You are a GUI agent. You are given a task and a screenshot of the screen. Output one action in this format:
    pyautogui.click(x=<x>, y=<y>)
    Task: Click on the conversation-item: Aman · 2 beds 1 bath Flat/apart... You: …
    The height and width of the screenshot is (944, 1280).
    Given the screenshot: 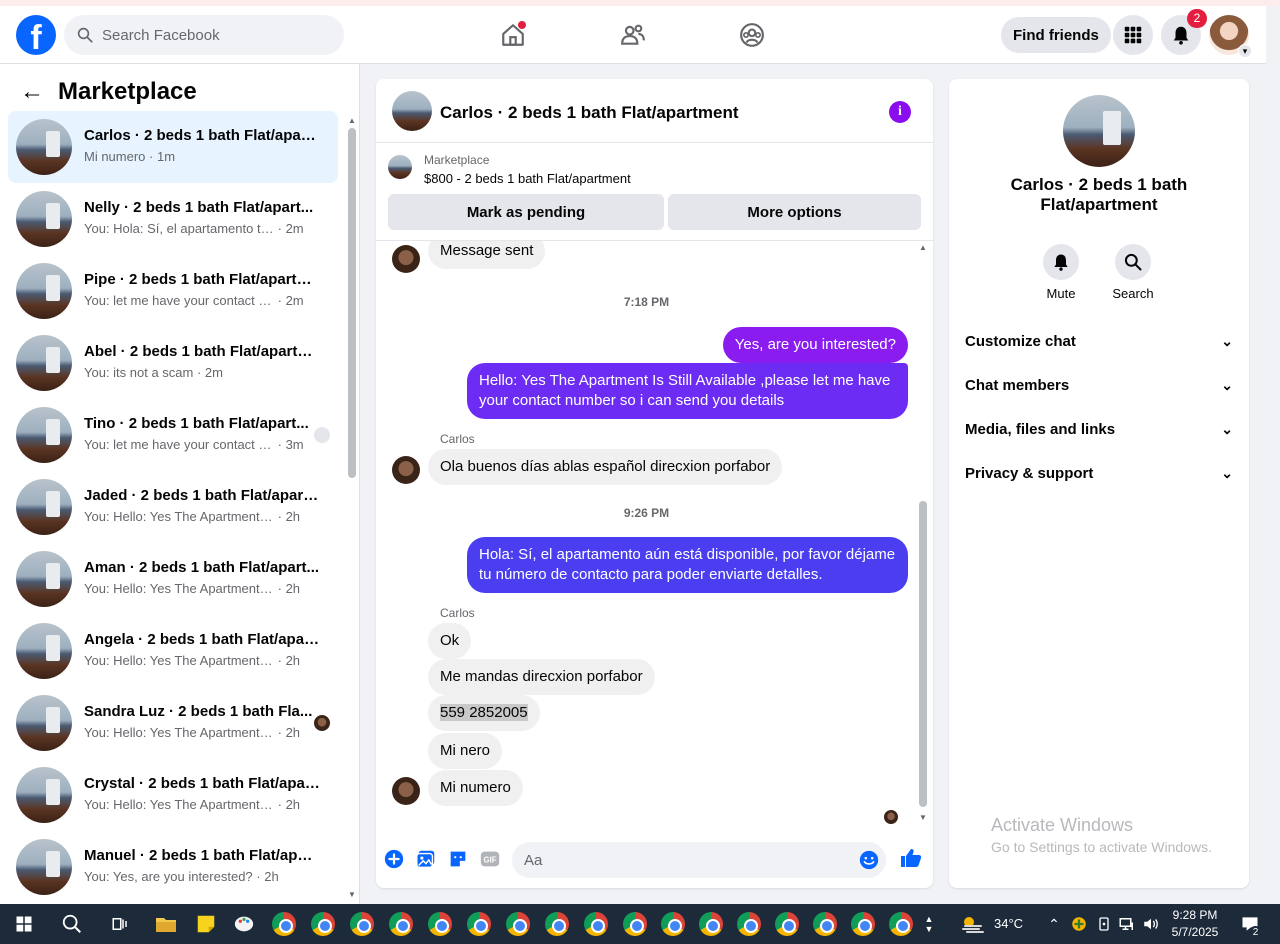 What is the action you would take?
    pyautogui.click(x=173, y=579)
    